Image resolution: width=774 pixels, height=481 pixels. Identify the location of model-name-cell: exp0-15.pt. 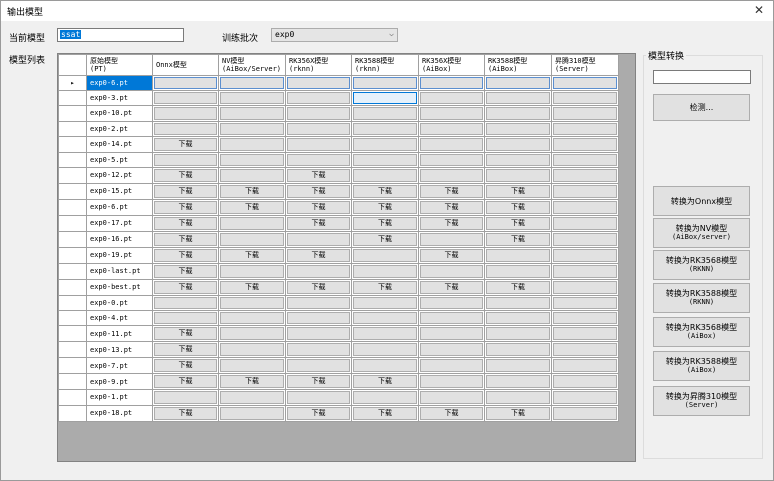
(119, 191).